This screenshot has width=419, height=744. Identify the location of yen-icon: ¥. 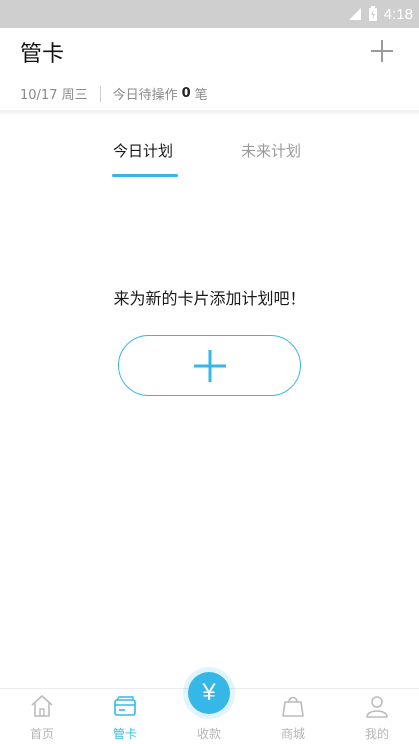
(209, 692).